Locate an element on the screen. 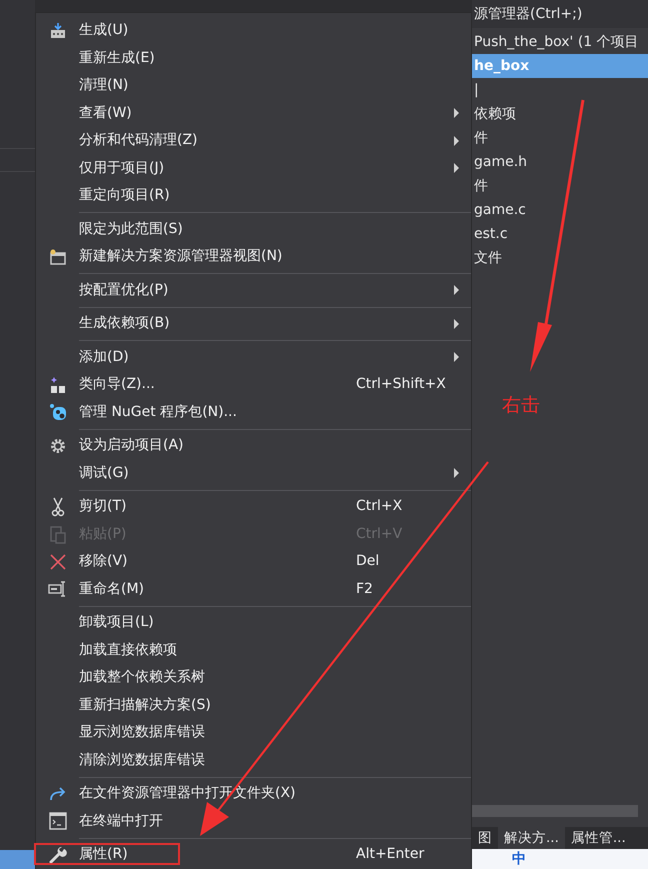 The image size is (648, 869). menu-item-label: 调试(G) is located at coordinates (104, 473).